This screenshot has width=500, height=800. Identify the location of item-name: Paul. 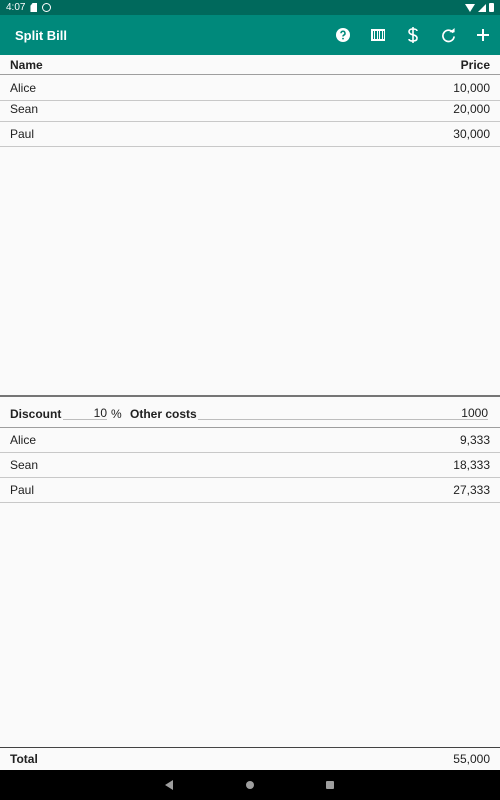
(22, 134).